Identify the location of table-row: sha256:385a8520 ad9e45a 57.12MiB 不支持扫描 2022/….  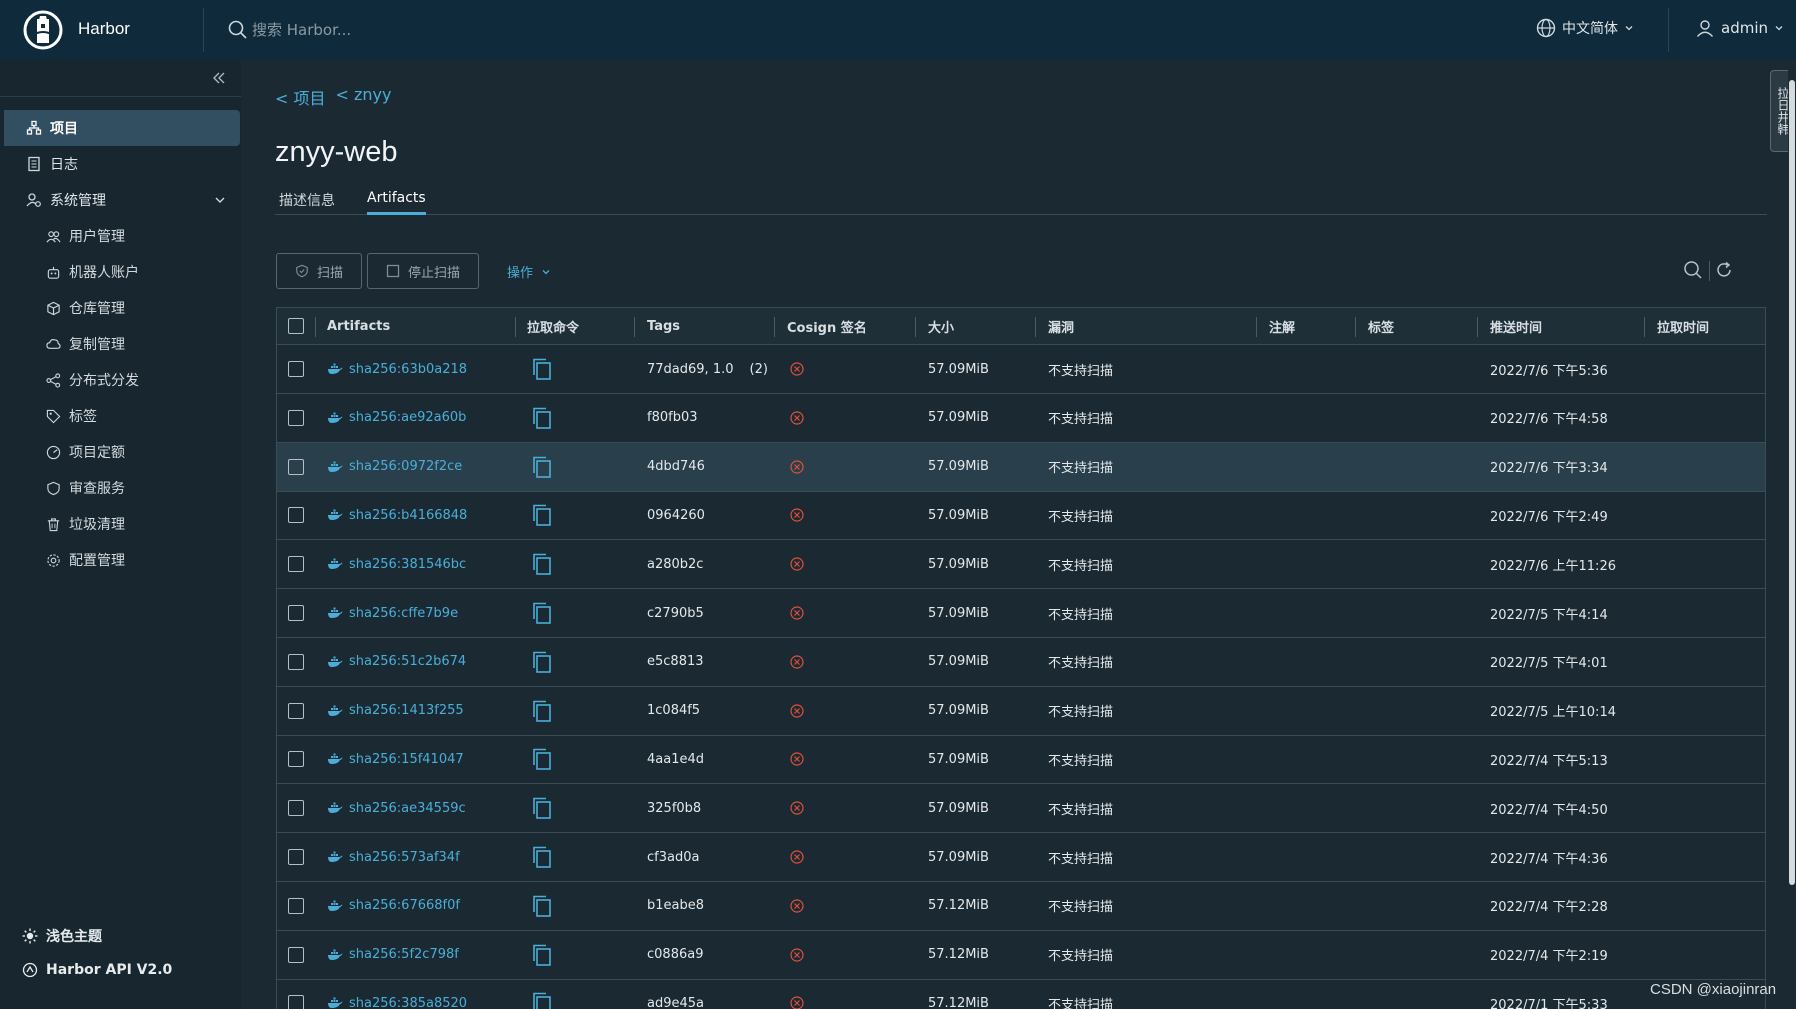
(1021, 994).